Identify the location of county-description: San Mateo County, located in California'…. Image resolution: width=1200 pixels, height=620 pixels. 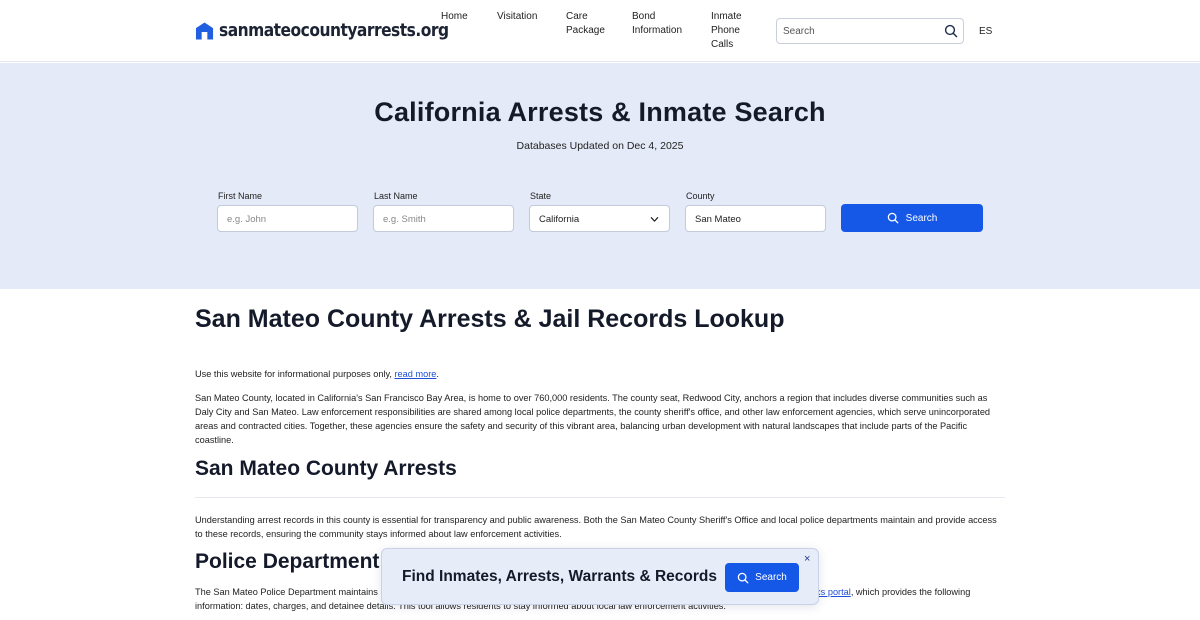
(593, 419).